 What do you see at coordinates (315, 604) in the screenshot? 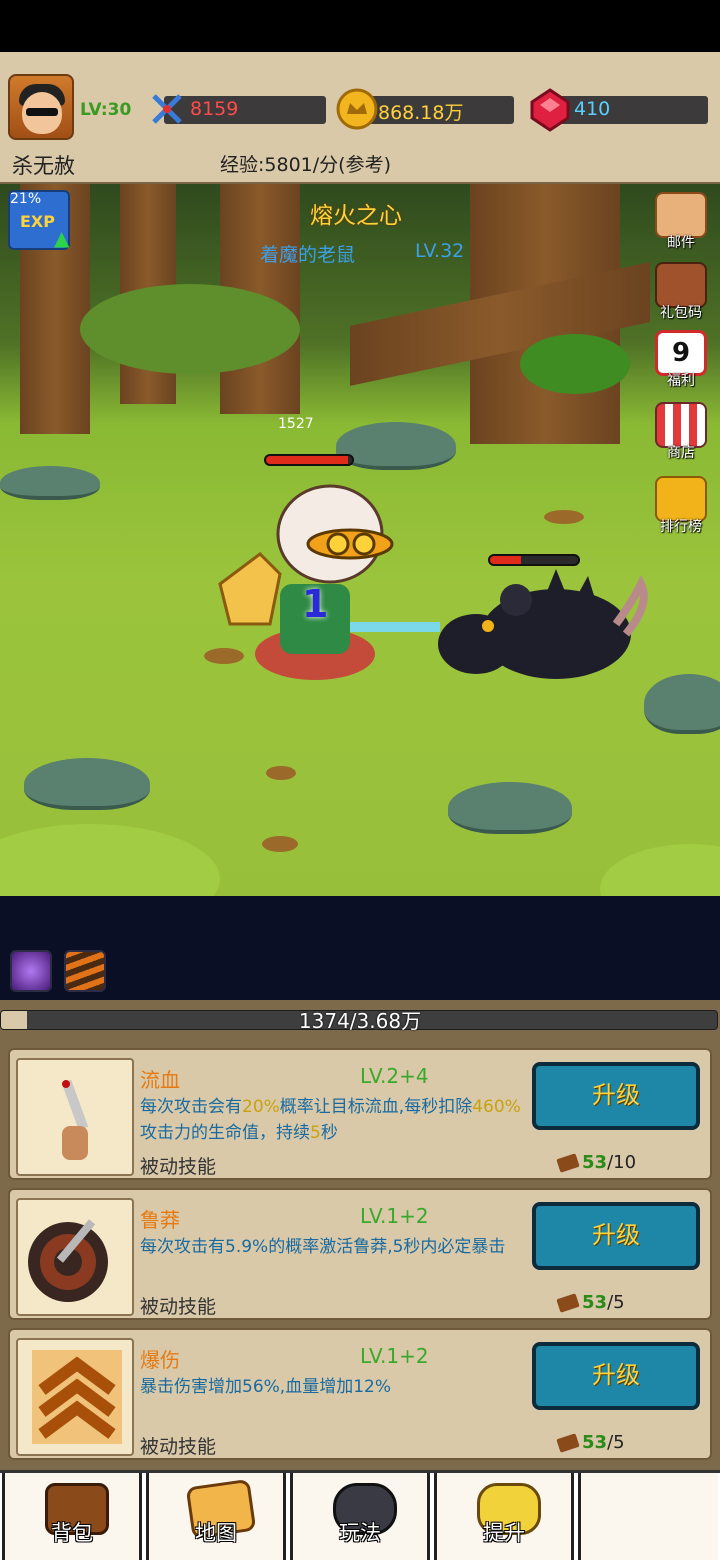
I see `damage-number: 1` at bounding box center [315, 604].